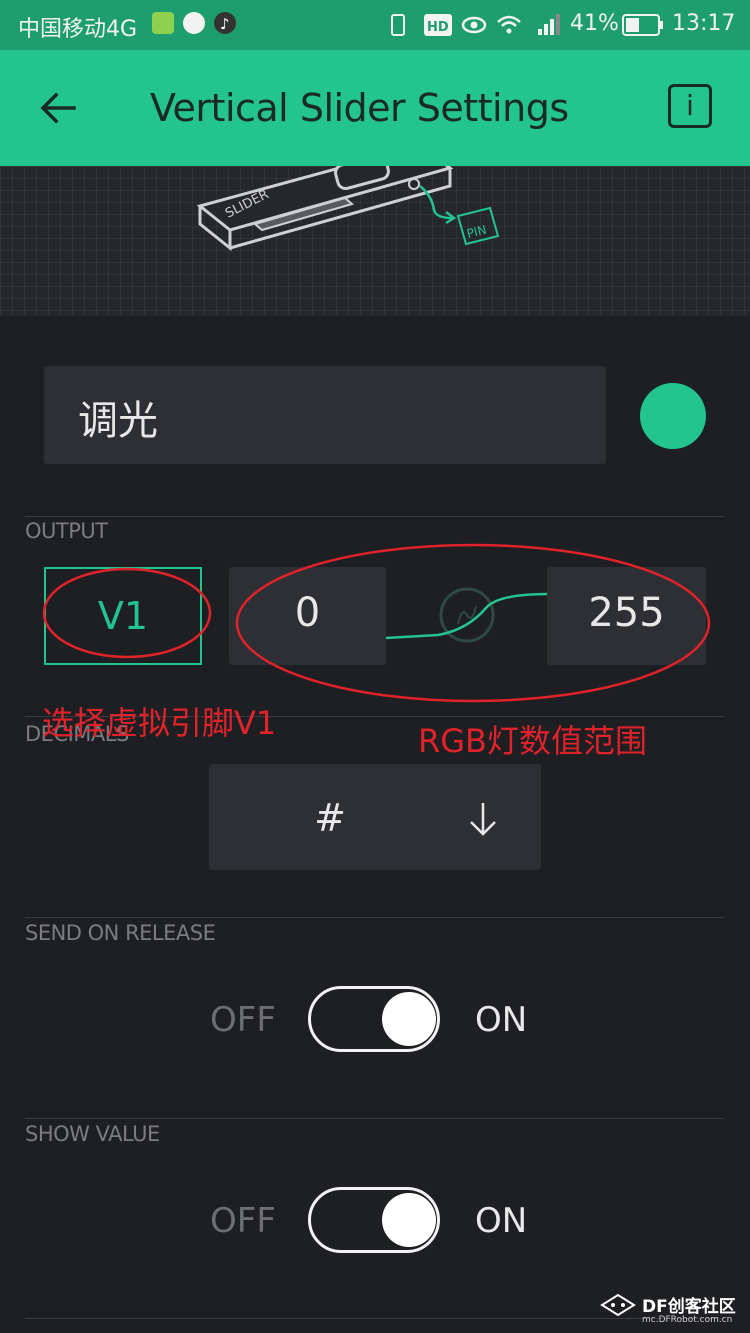 Image resolution: width=750 pixels, height=1333 pixels. I want to click on send-on-release-toggle, so click(374, 1019).